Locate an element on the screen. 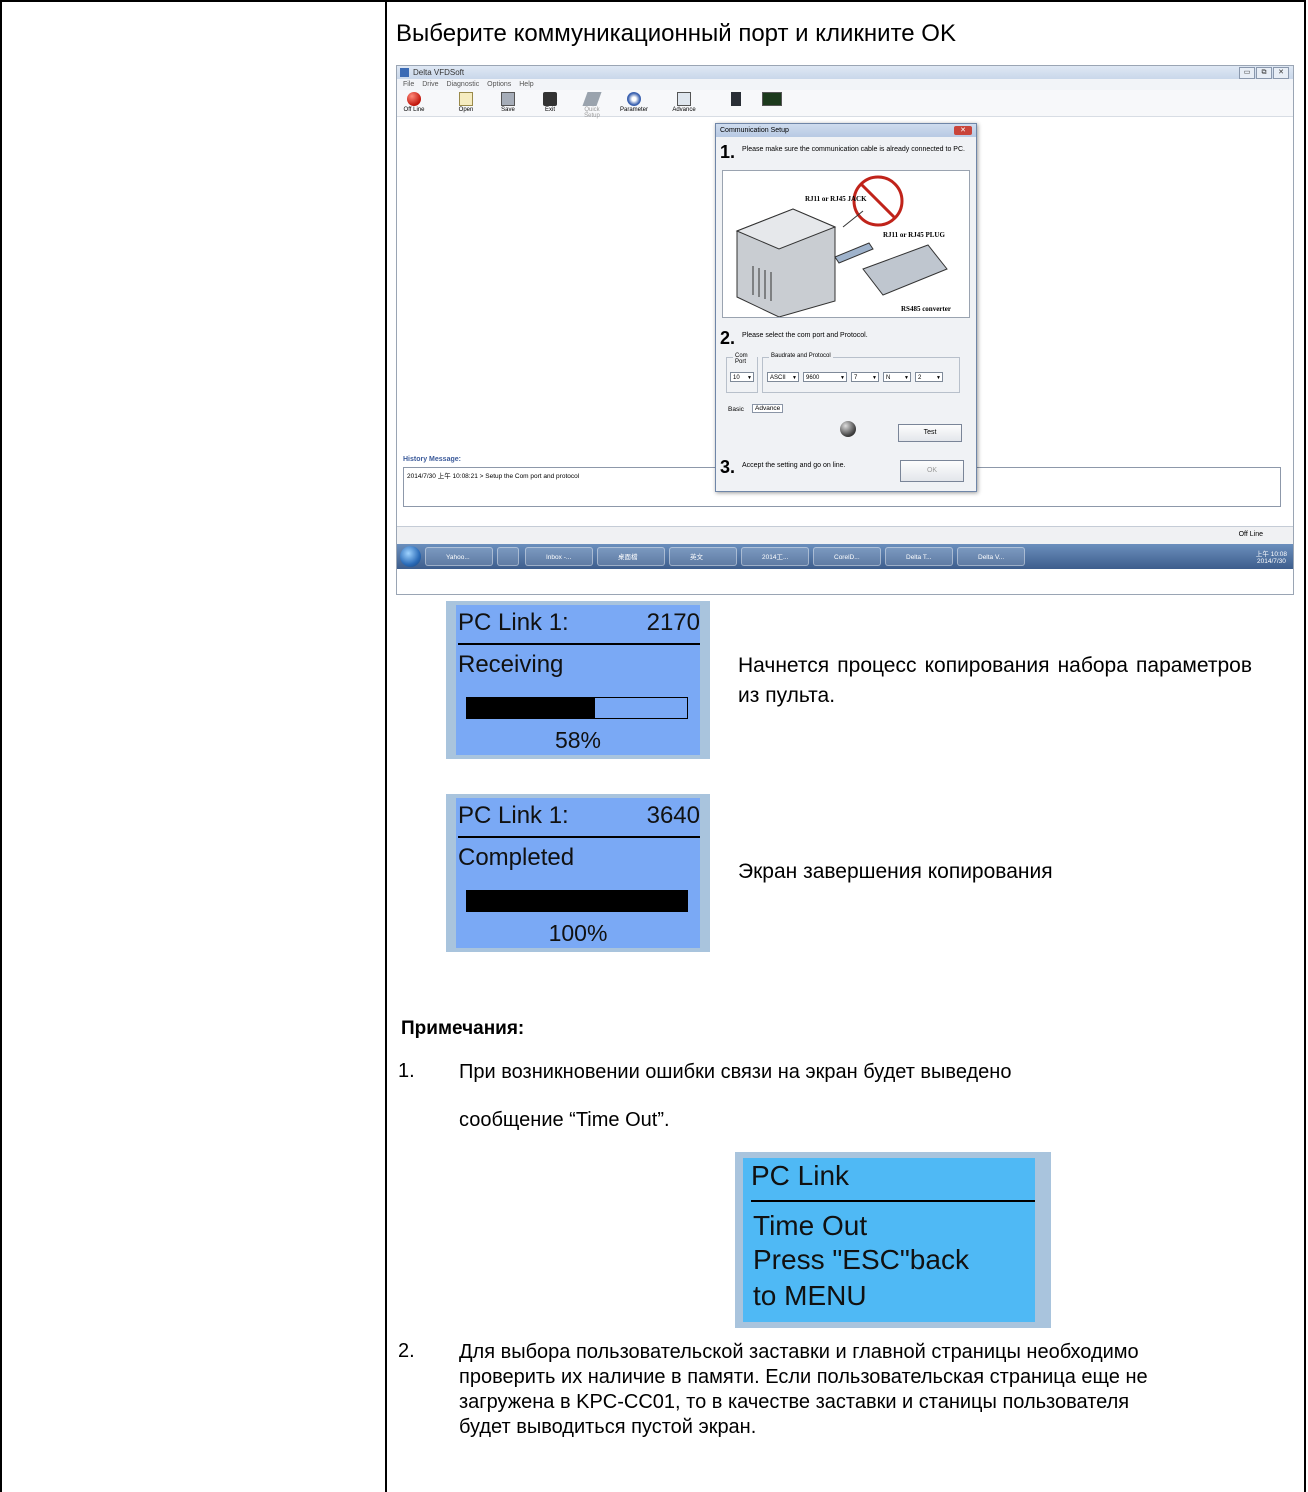 The width and height of the screenshot is (1308, 1492). scope-icon is located at coordinates (772, 99).